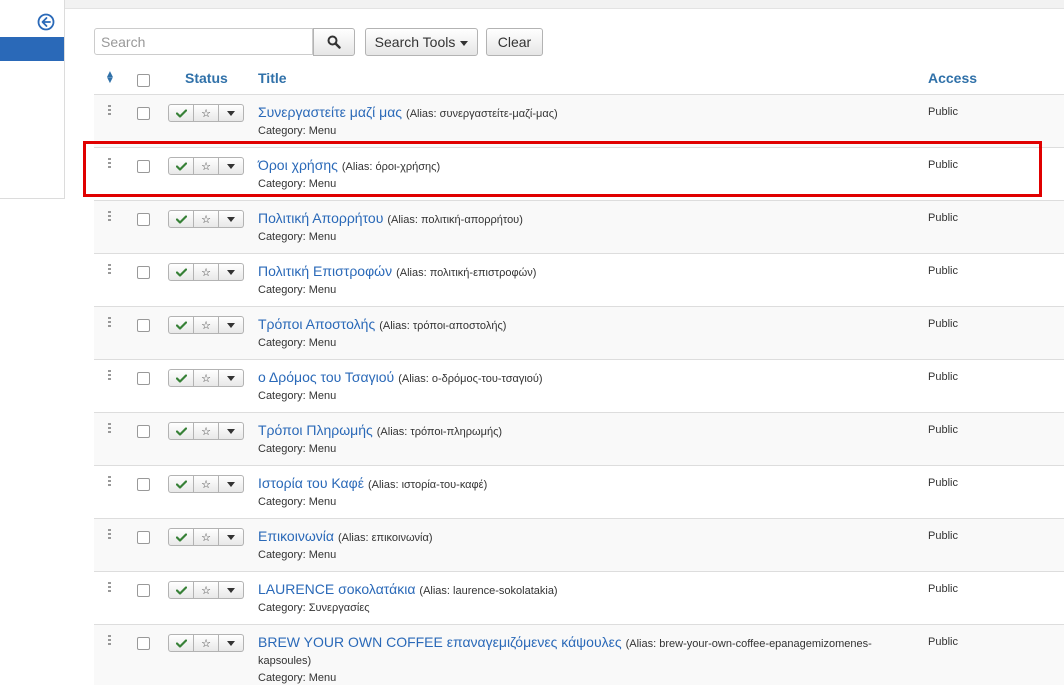 Image resolution: width=1064 pixels, height=685 pixels. I want to click on ordering-header: ▲▼, so click(109, 78).